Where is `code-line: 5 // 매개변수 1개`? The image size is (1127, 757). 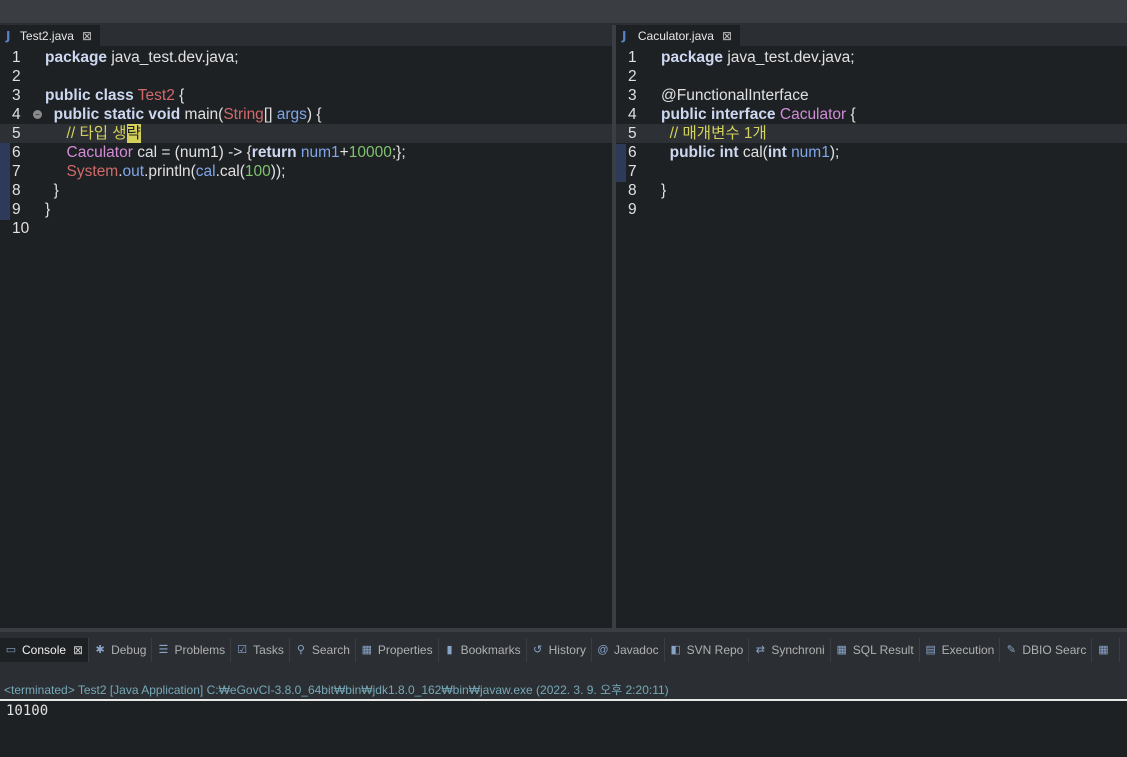
code-line: 5 // 매개변수 1개 is located at coordinates (871, 133).